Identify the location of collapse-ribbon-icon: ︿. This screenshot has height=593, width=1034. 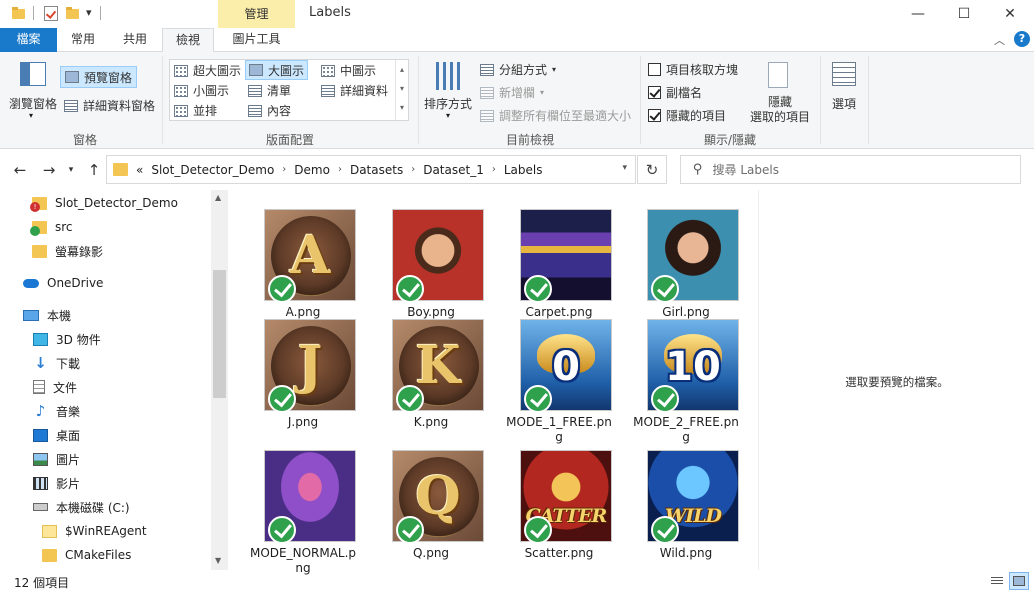
(999, 40).